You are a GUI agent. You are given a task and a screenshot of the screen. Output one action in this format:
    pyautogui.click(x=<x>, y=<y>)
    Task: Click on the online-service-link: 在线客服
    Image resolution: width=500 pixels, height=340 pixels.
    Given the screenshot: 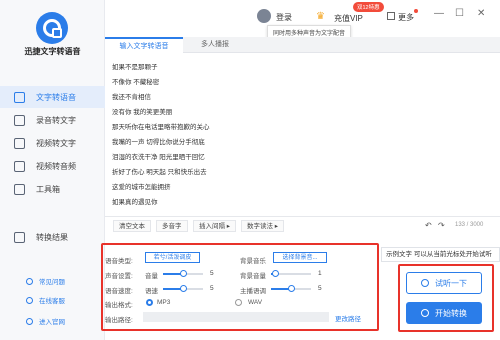 What is the action you would take?
    pyautogui.click(x=52, y=300)
    